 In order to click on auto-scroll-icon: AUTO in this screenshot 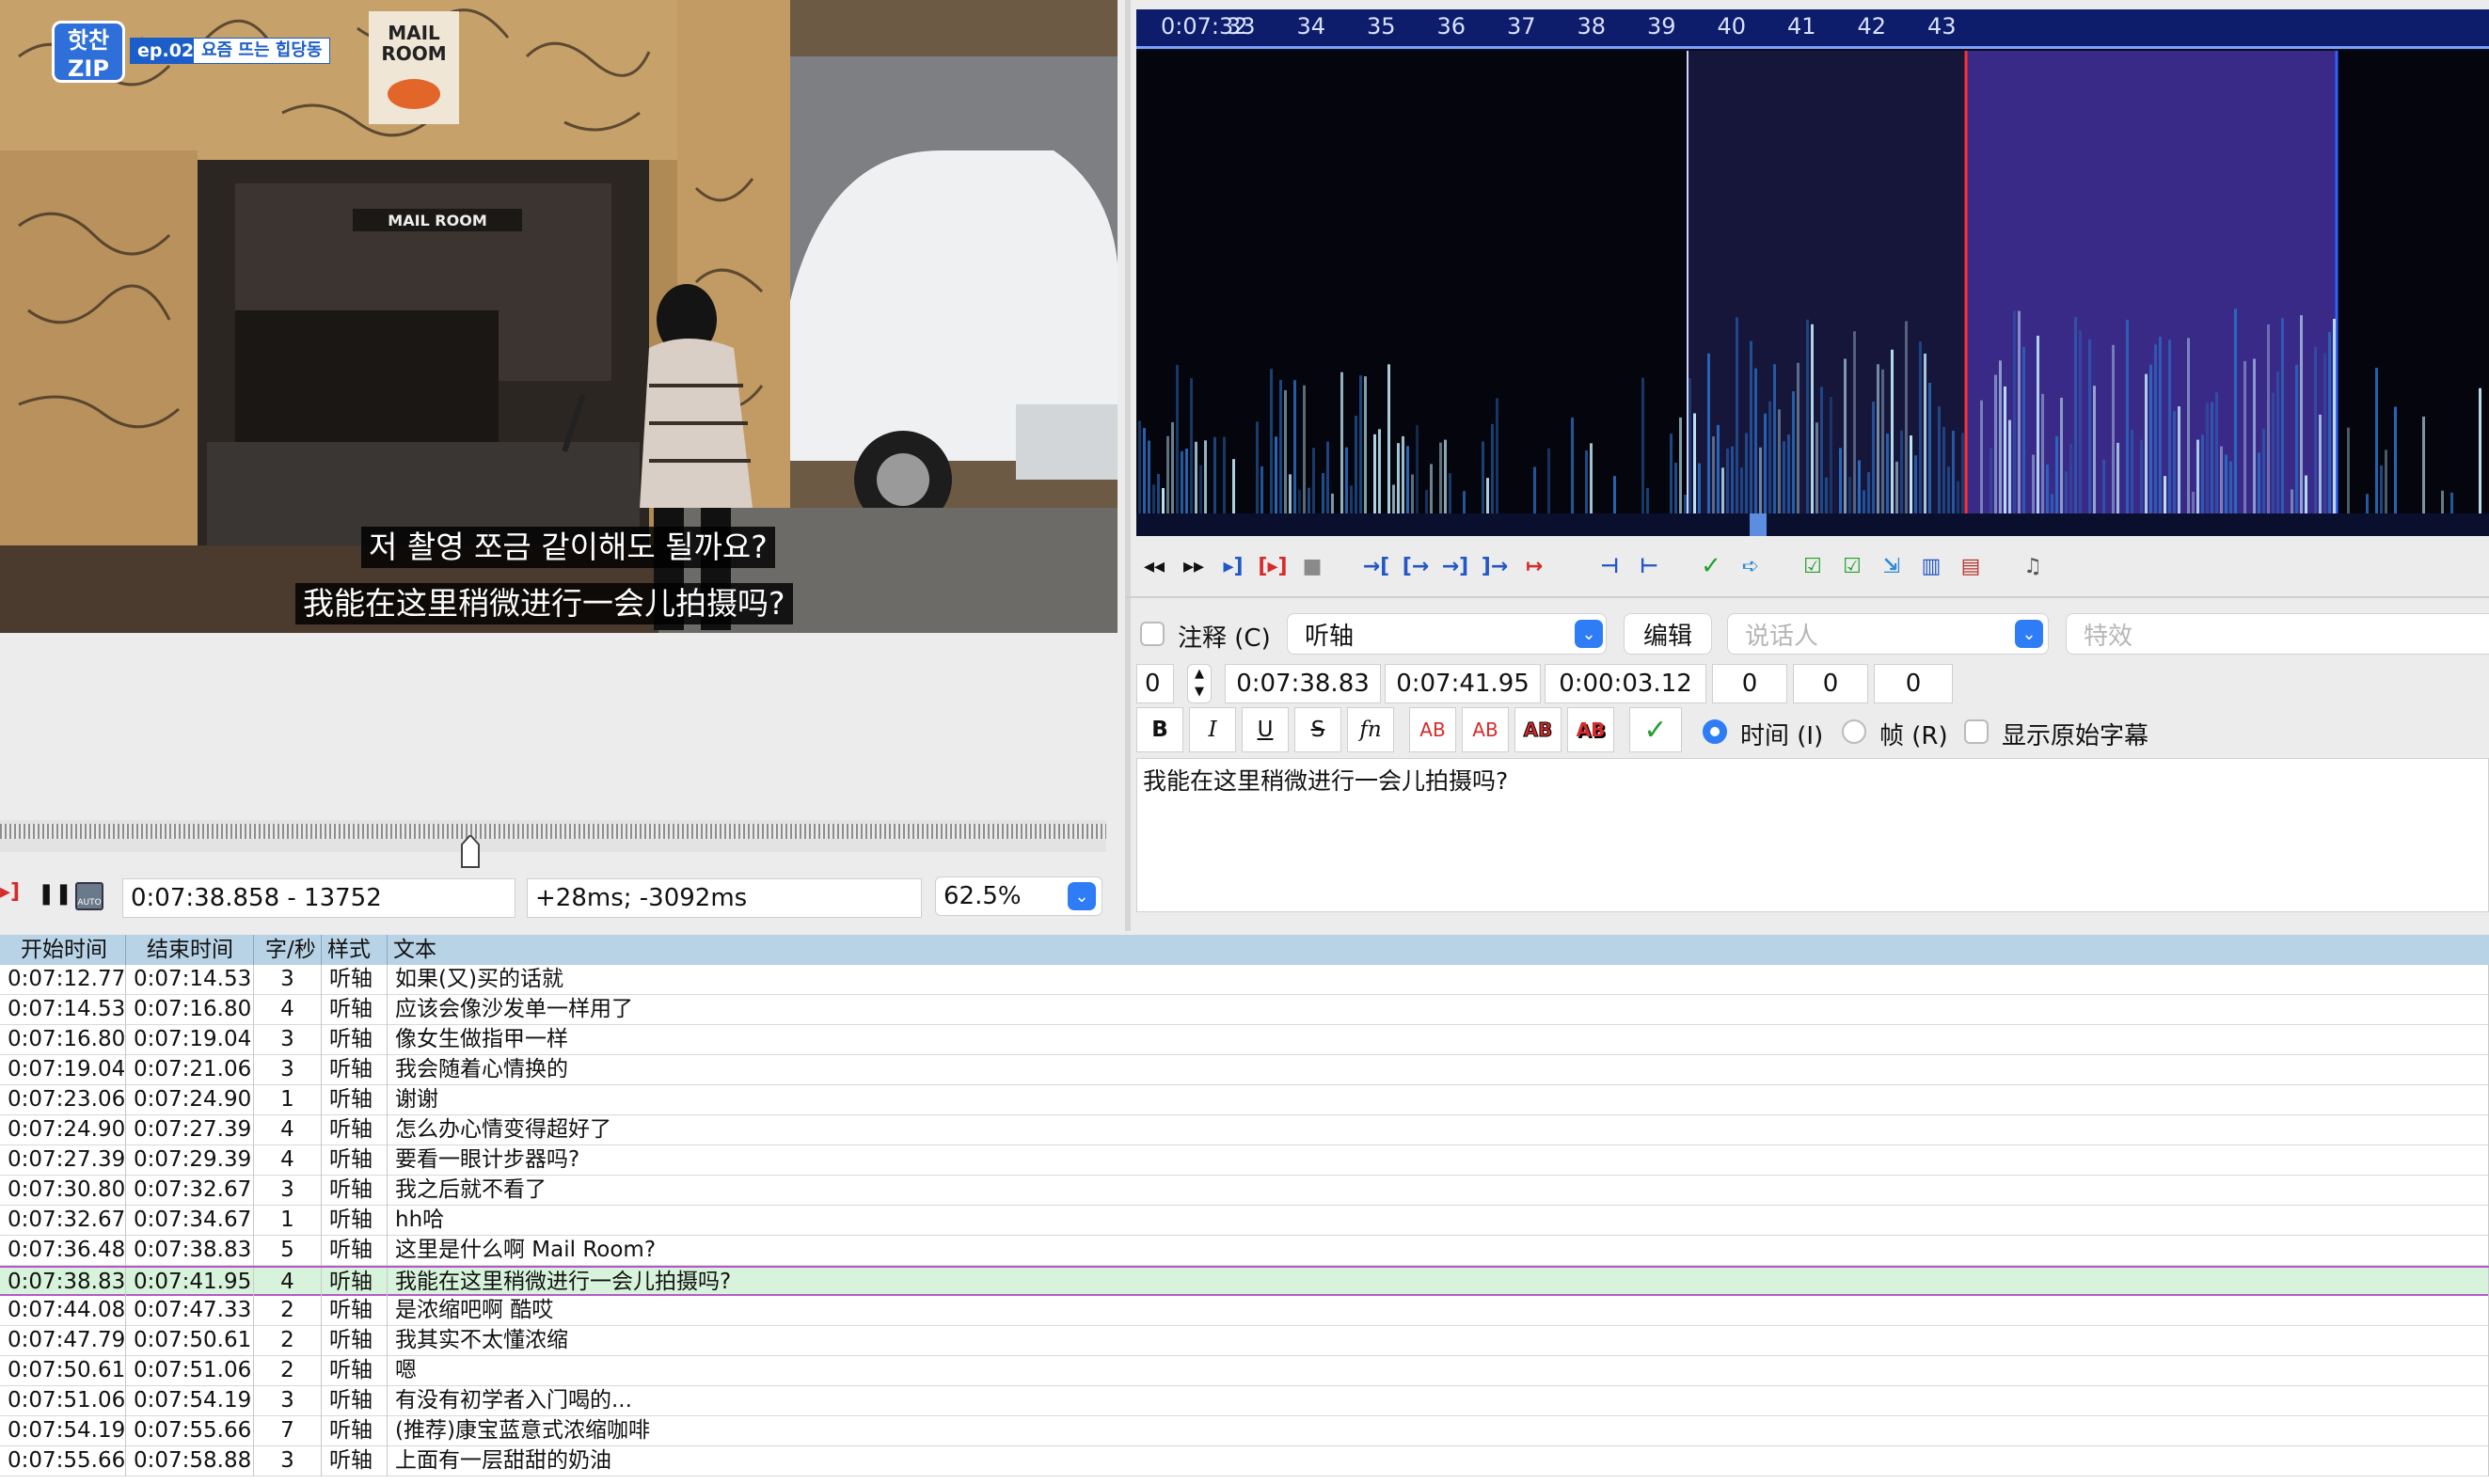, I will do `click(89, 896)`.